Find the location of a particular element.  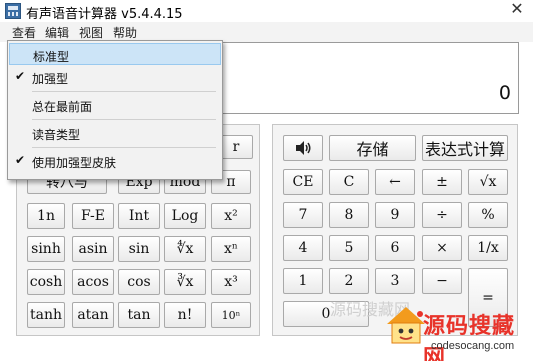

digit-2-button: 2 is located at coordinates (349, 281).